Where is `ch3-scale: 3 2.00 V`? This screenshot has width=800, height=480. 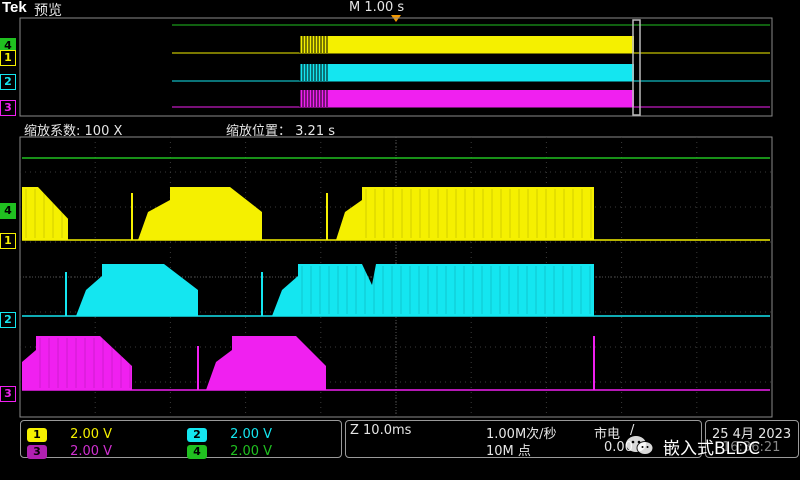
ch3-scale: 3 2.00 V is located at coordinates (69, 449).